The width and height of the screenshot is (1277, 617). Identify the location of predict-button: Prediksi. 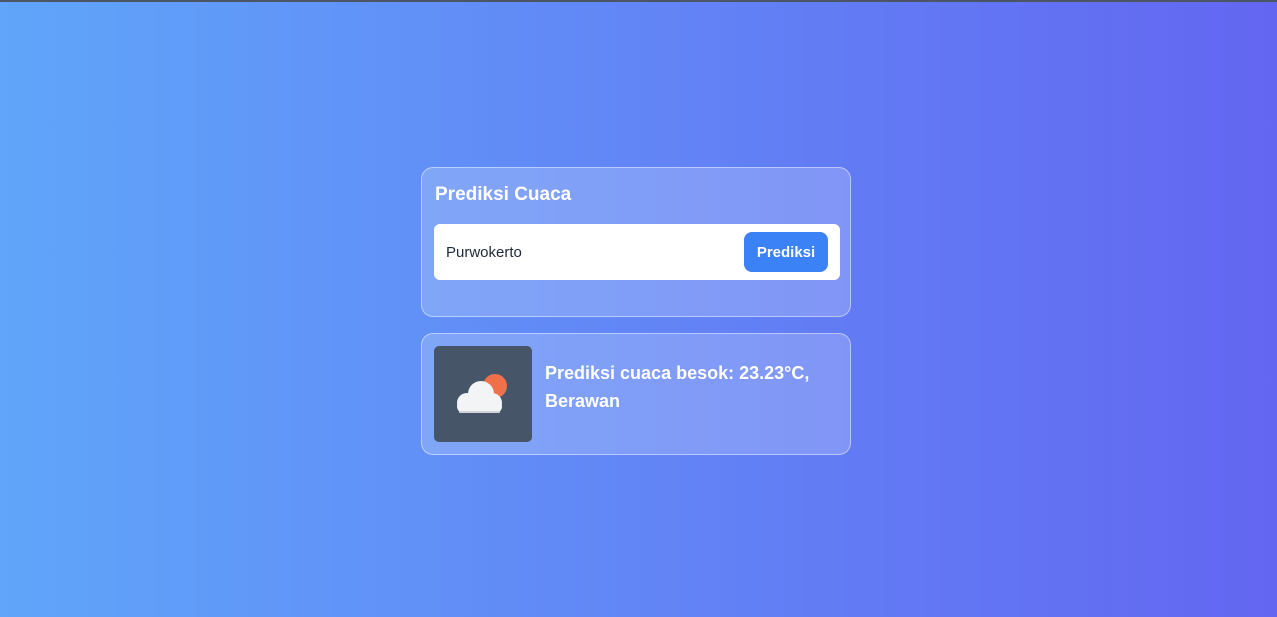
(786, 252).